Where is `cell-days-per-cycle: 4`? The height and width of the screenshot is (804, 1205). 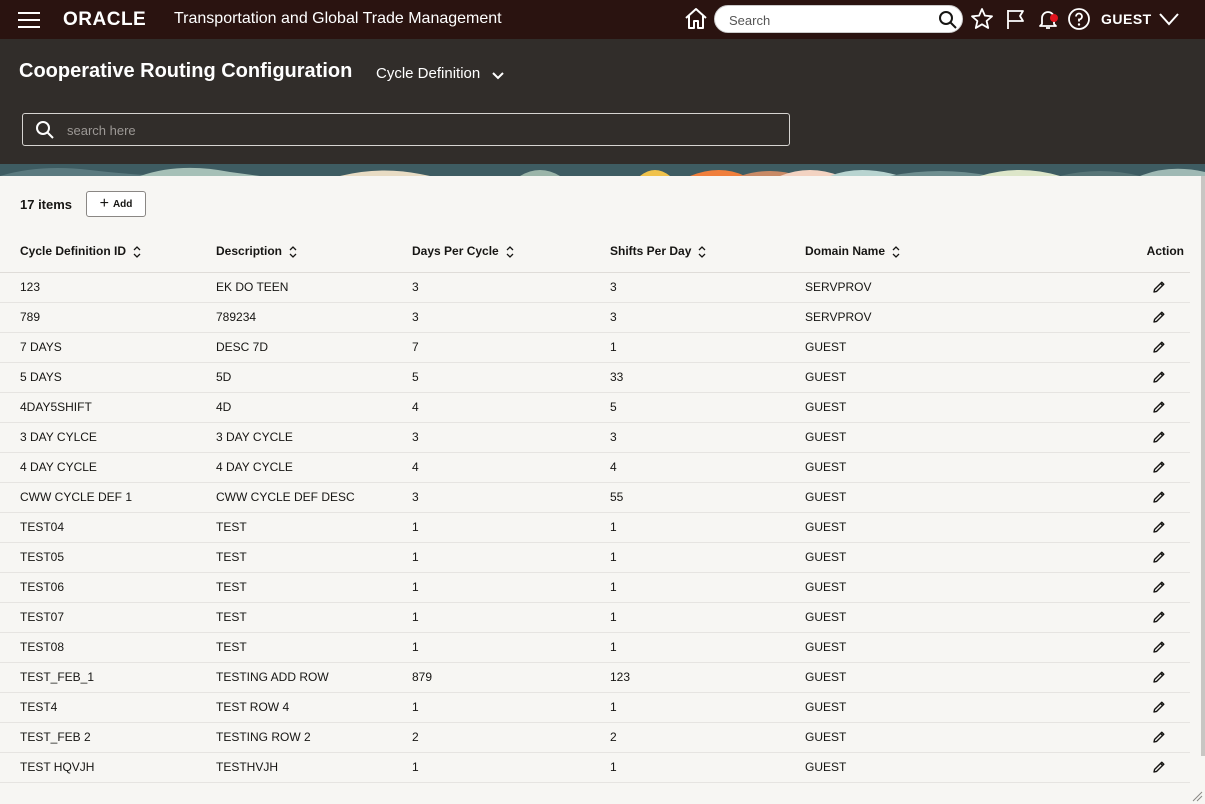
cell-days-per-cycle: 4 is located at coordinates (511, 467).